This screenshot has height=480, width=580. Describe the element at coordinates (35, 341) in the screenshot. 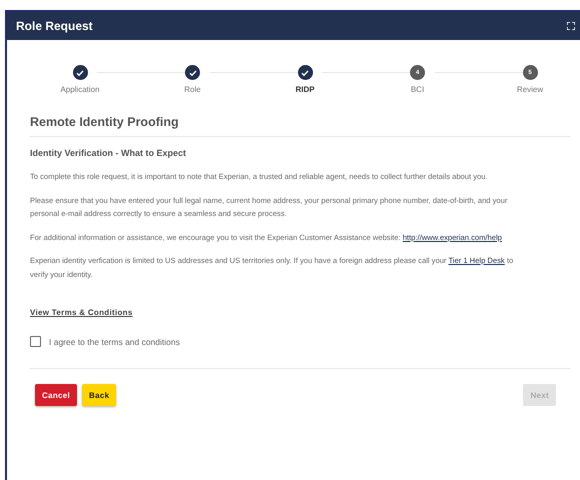

I see `agree-checkbox` at that location.